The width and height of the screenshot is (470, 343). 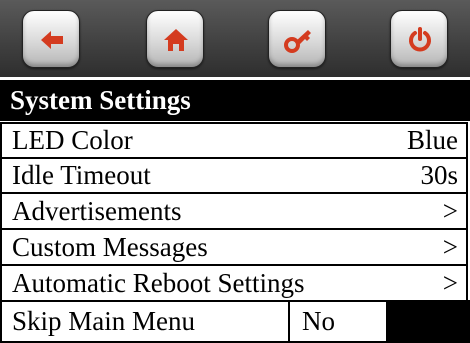 I want to click on back-button, so click(x=51, y=39).